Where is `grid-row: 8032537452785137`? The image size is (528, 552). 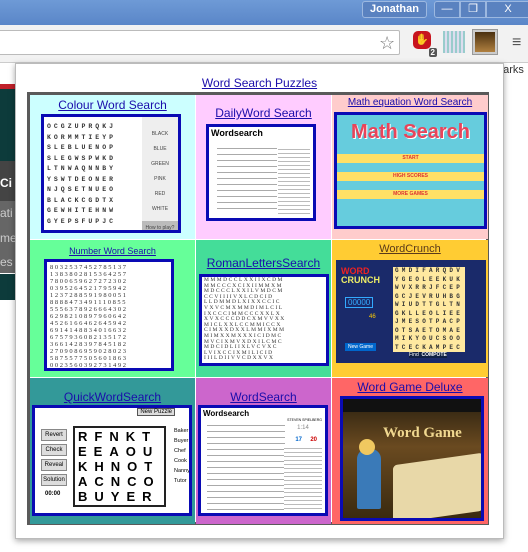 grid-row: 8032537452785137 is located at coordinates (89, 267).